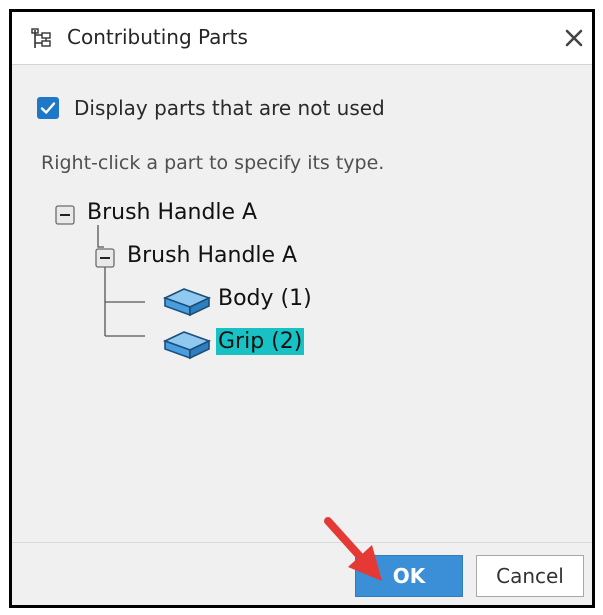  Describe the element at coordinates (574, 38) in the screenshot. I see `close-icon` at that location.